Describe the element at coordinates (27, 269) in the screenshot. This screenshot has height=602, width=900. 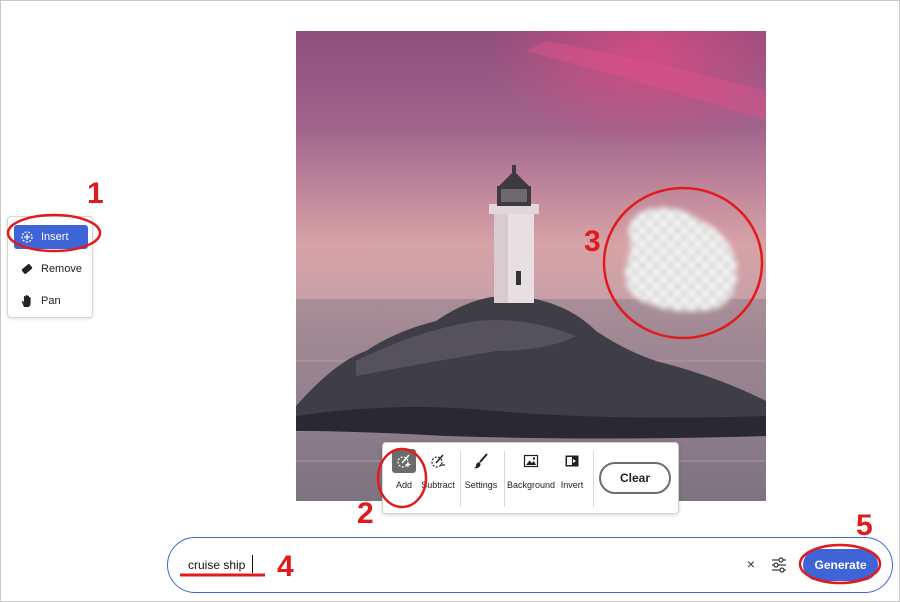
I see `remove-icon` at that location.